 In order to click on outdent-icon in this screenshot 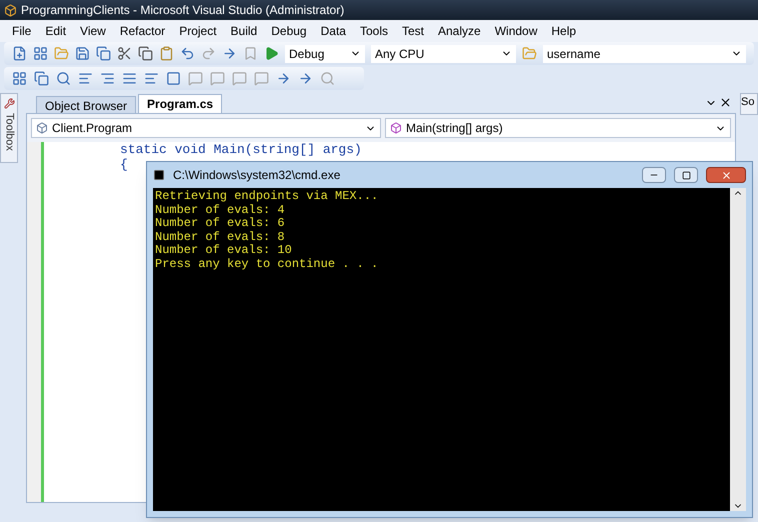, I will do `click(85, 78)`.